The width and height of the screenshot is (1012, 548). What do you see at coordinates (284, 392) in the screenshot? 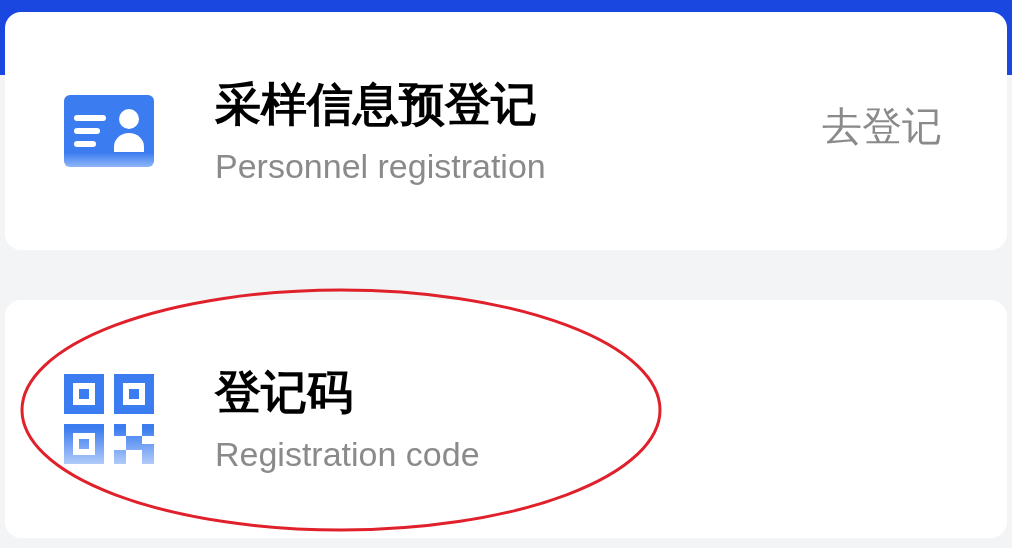
I see `card-title: 登记码` at bounding box center [284, 392].